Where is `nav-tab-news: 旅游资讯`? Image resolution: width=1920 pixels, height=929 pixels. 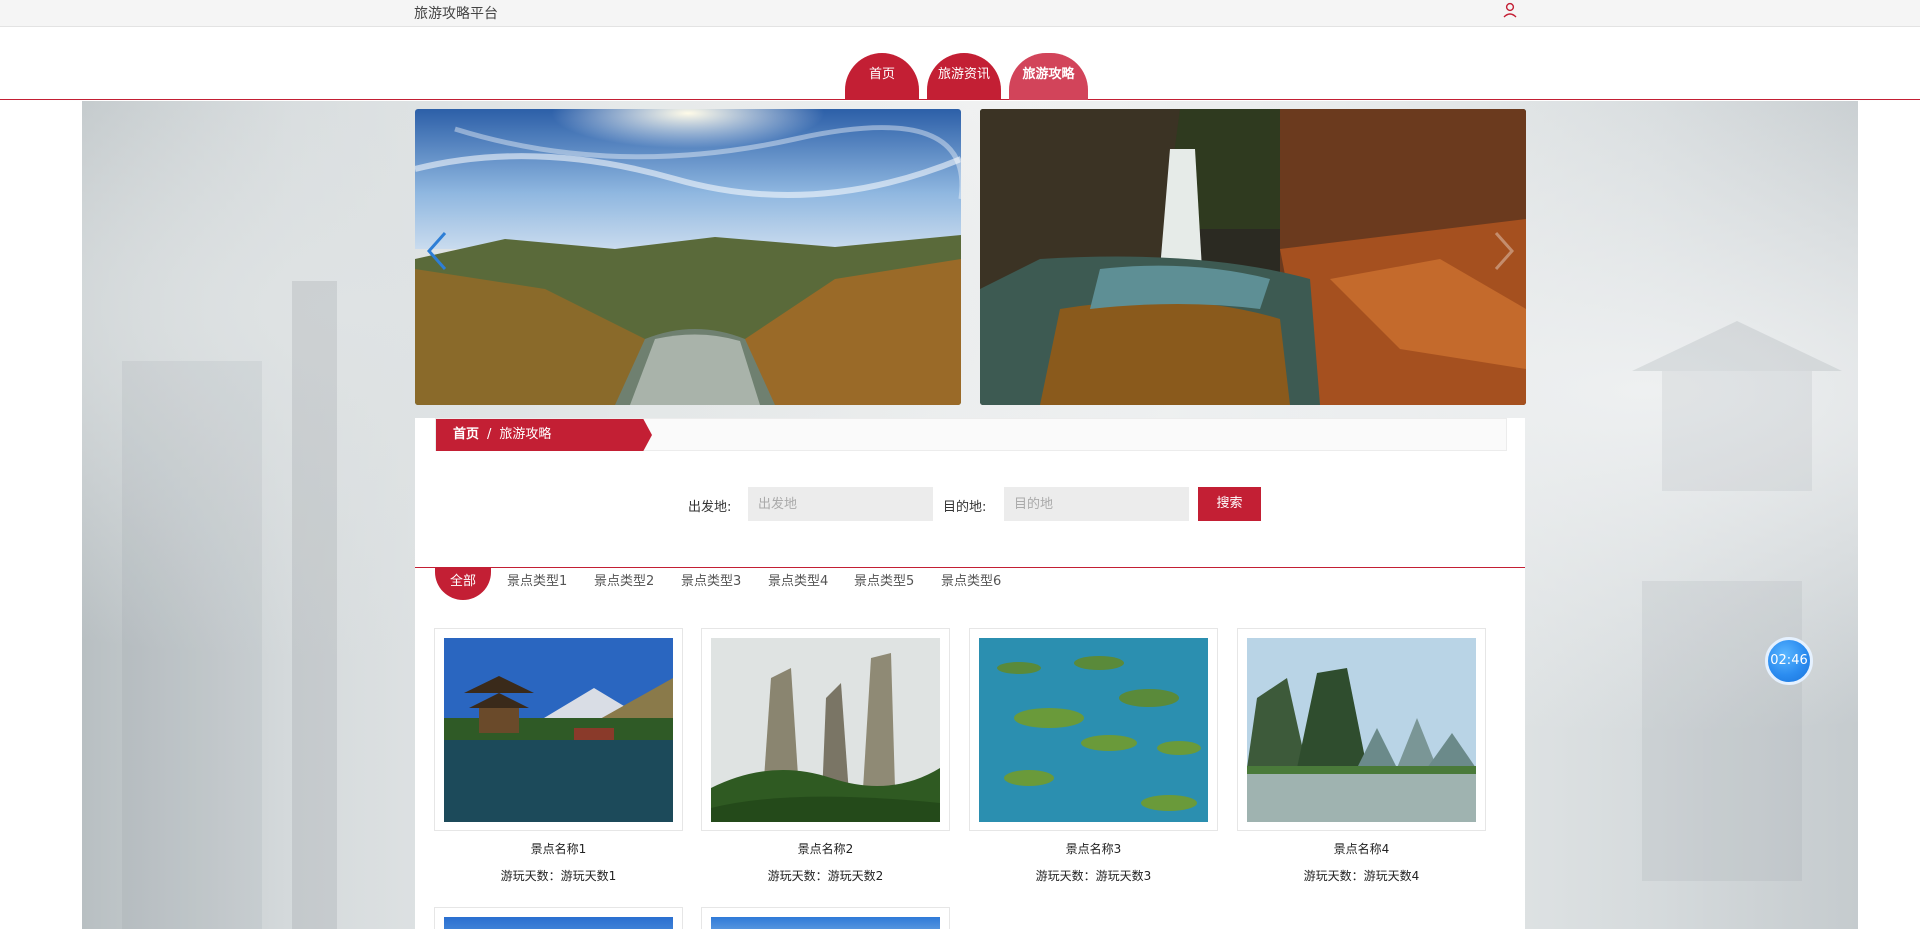 nav-tab-news: 旅游资讯 is located at coordinates (964, 76).